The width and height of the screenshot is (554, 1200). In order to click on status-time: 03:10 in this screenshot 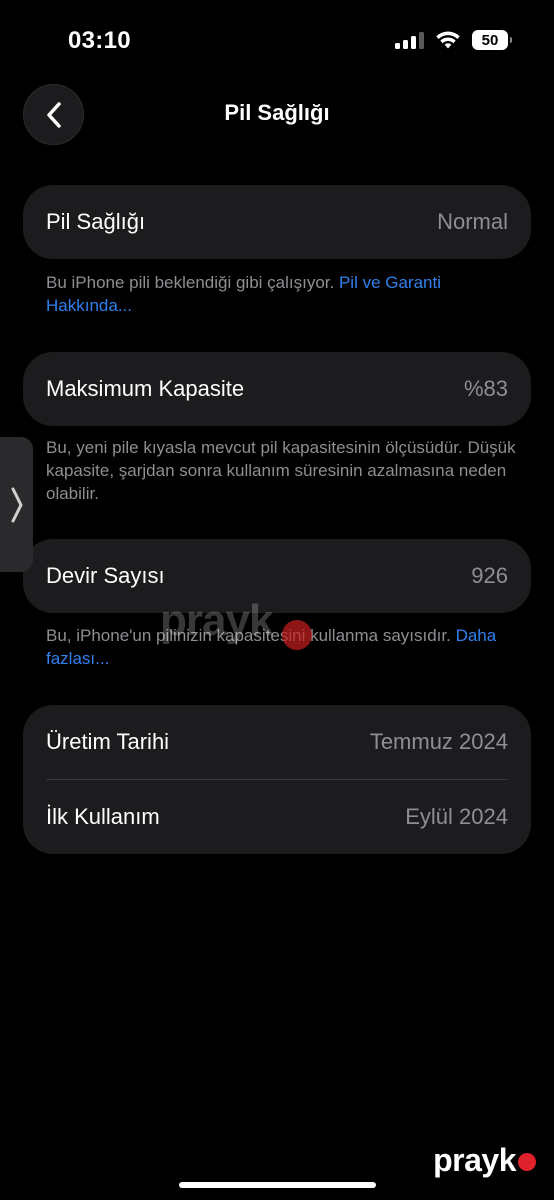, I will do `click(99, 40)`.